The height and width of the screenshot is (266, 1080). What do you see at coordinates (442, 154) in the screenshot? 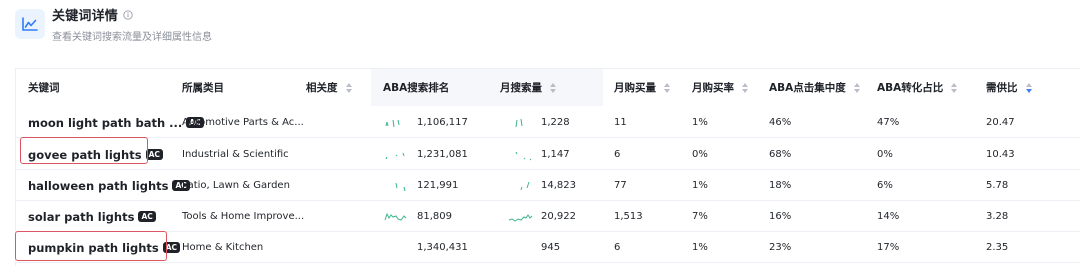
I see `aba-rank-value: 1,231,081` at bounding box center [442, 154].